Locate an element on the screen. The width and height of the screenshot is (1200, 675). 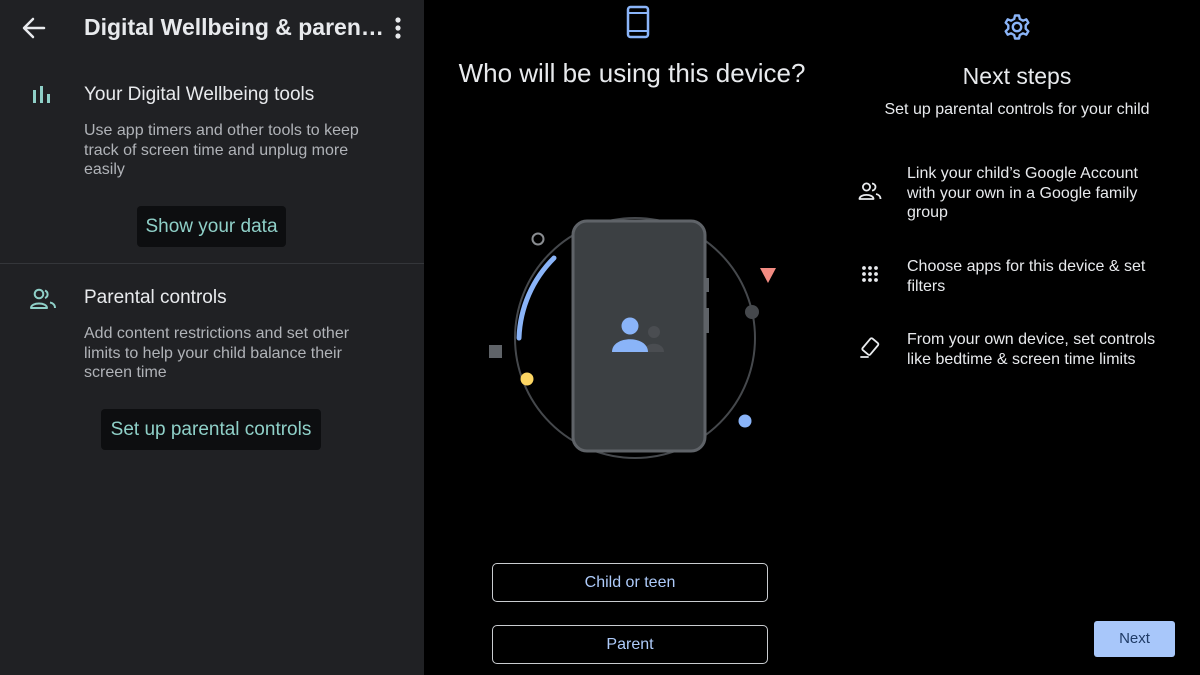
next-steps-subtitle: Set up parental controls for your child is located at coordinates (1017, 109).